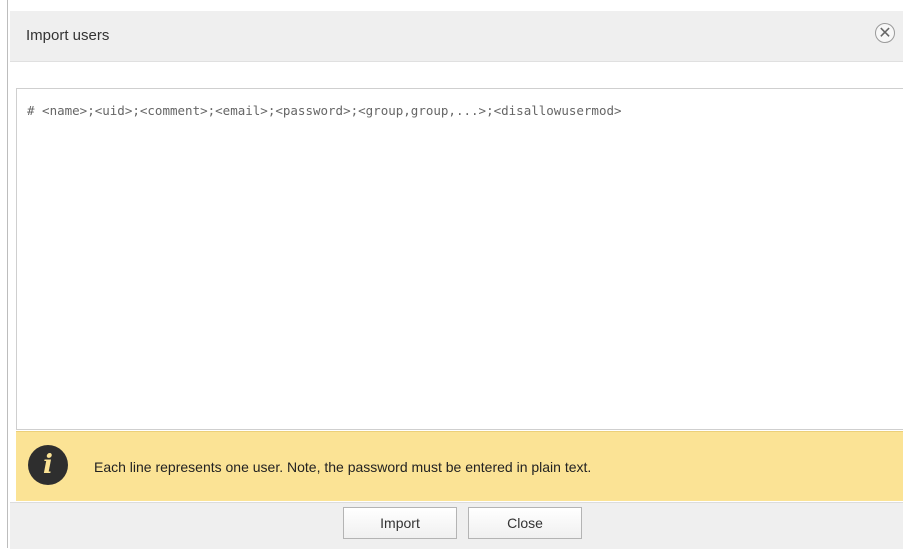  What do you see at coordinates (48, 465) in the screenshot?
I see `info-icon: i` at bounding box center [48, 465].